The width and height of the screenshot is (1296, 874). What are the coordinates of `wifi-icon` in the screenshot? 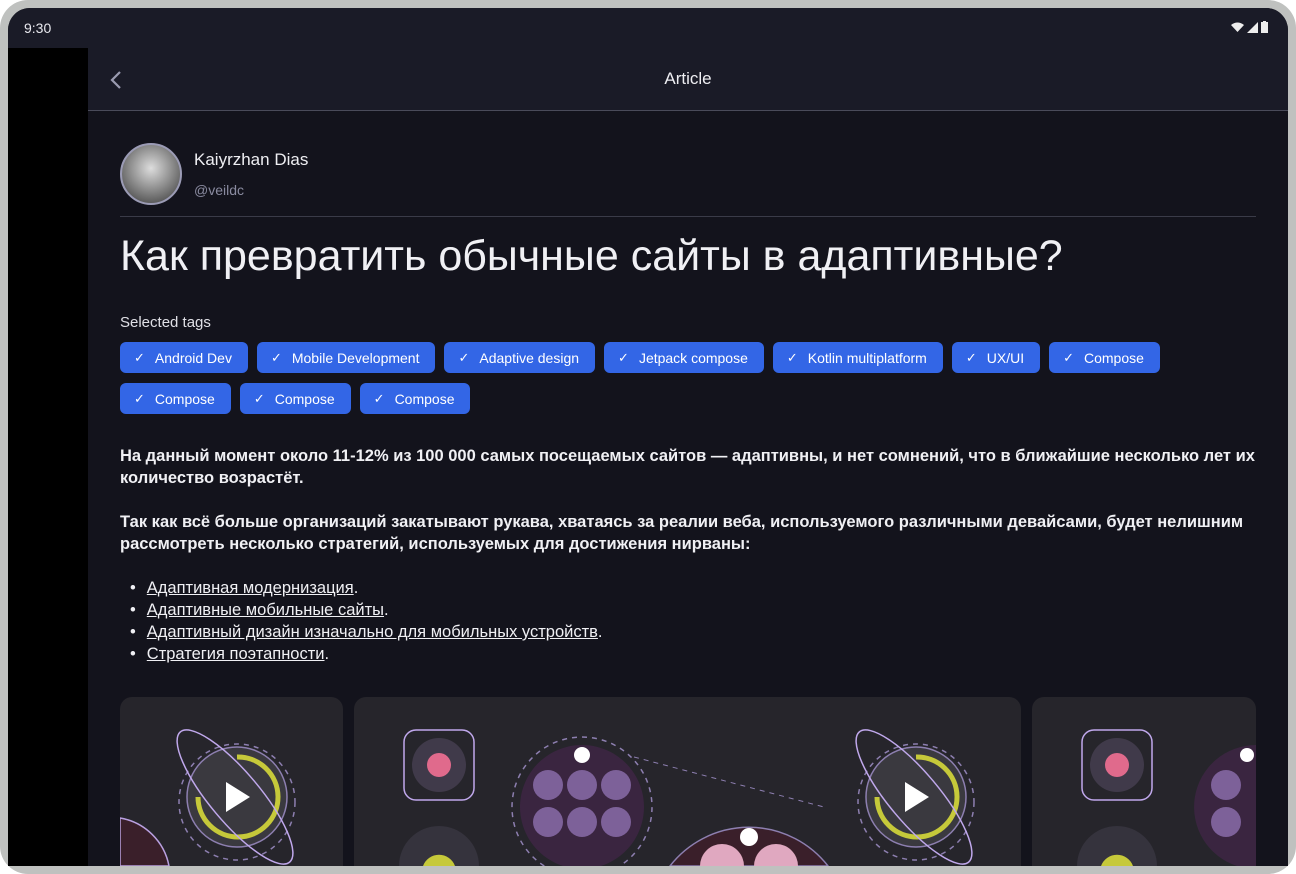 It's located at (1237, 27).